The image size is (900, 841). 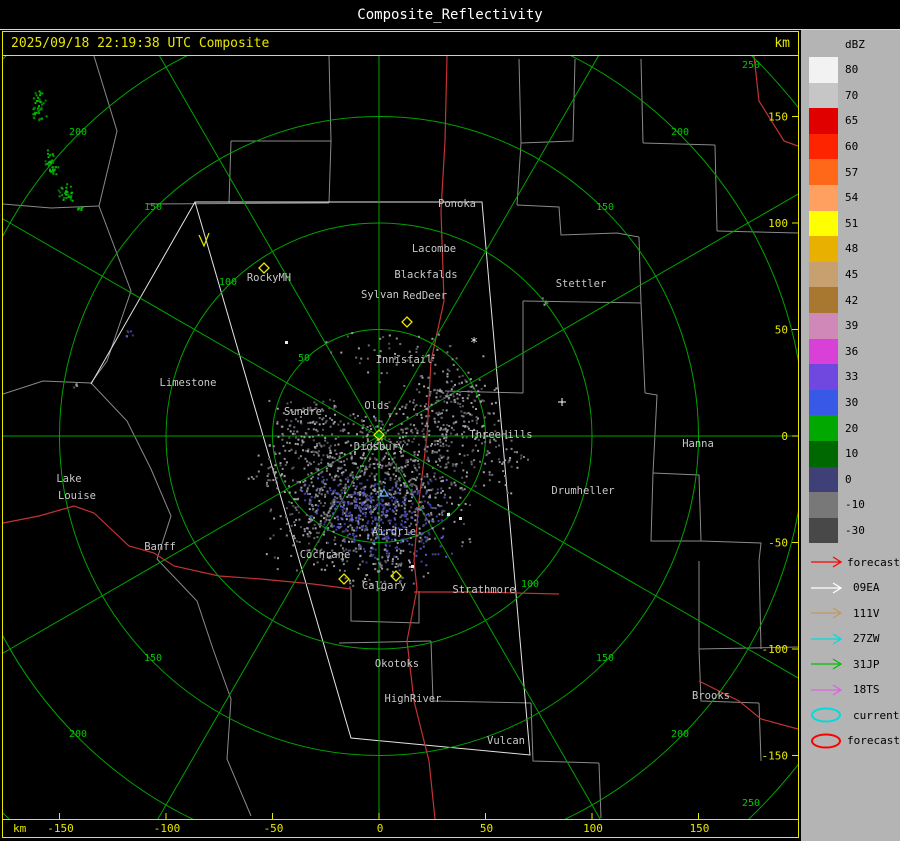 I want to click on colorbar-value: -10, so click(x=855, y=505).